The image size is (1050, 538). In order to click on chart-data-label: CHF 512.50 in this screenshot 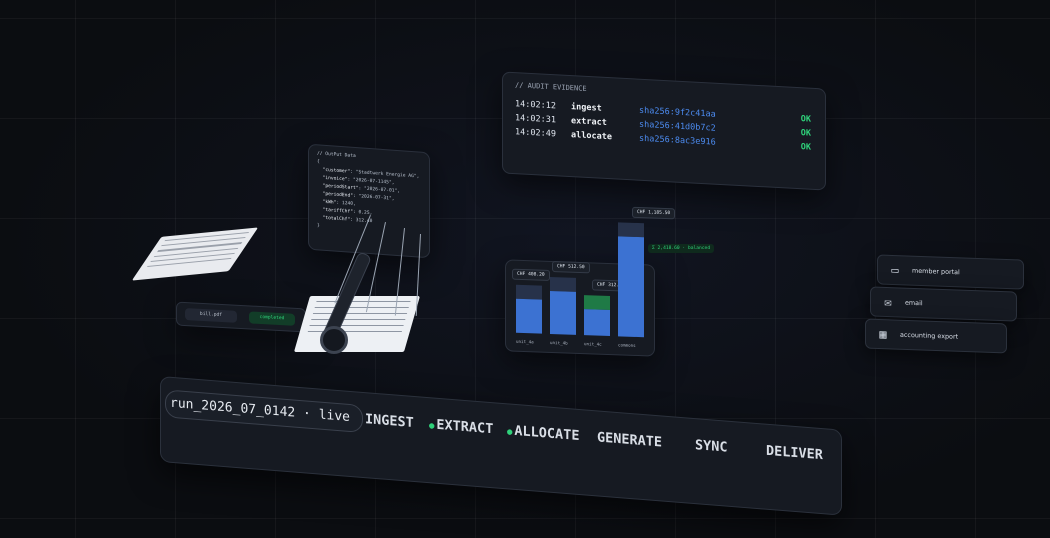, I will do `click(571, 267)`.